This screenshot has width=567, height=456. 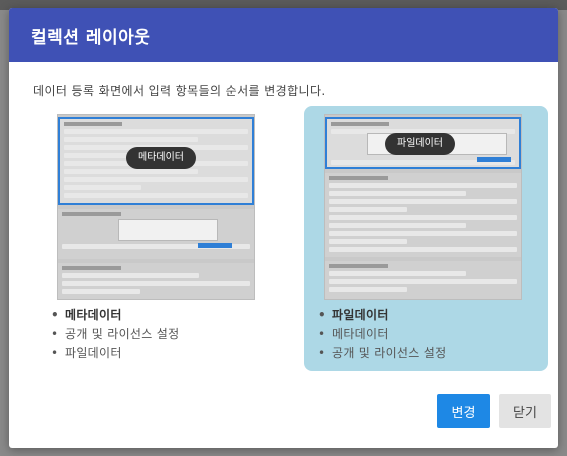 I want to click on dialog-header: 컬렉션 레이아웃, so click(x=283, y=35).